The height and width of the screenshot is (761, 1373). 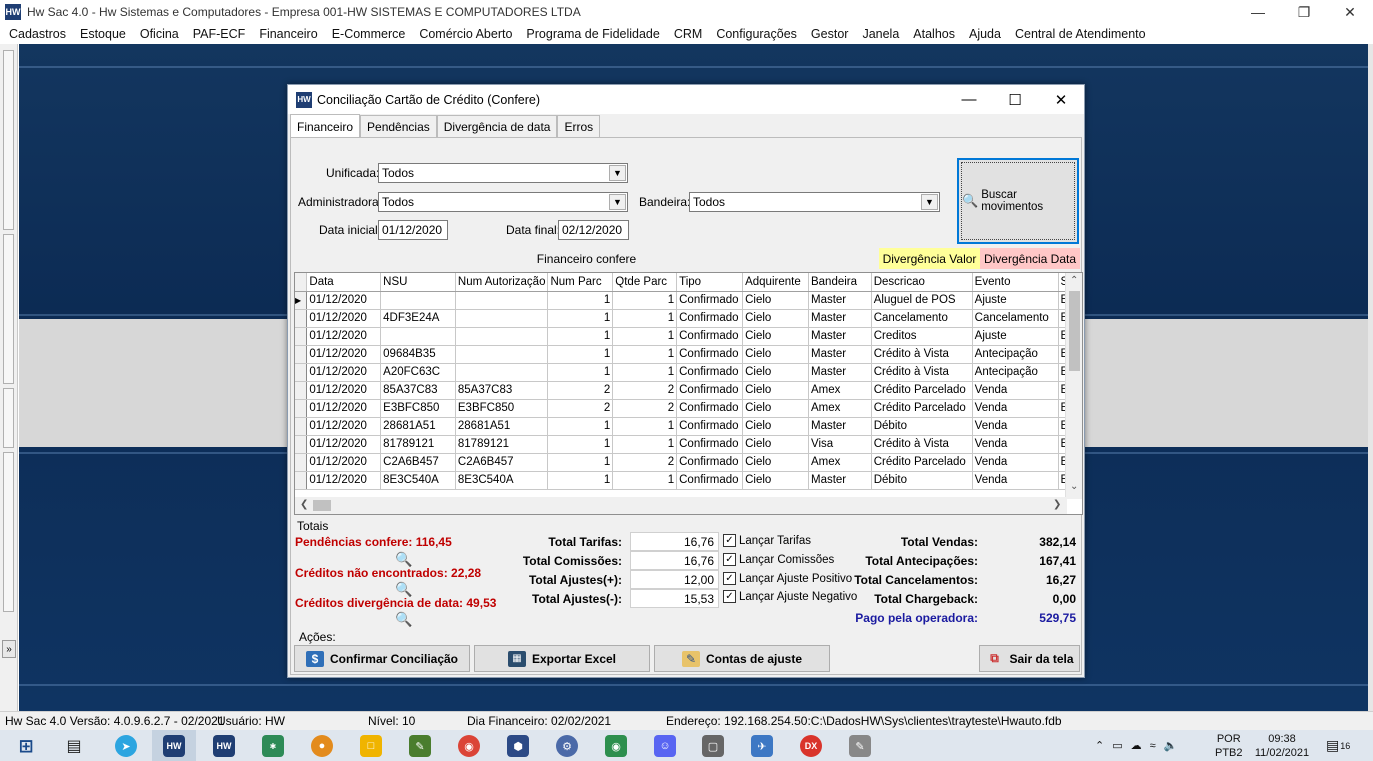 What do you see at coordinates (713, 746) in the screenshot?
I see `box-app-icon: ▢` at bounding box center [713, 746].